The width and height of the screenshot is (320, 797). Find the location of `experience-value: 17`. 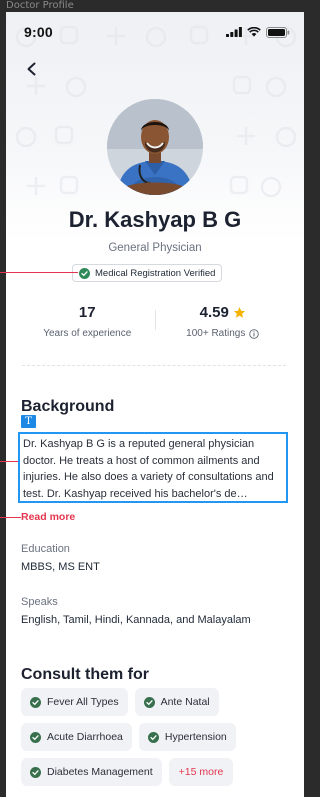

experience-value: 17 is located at coordinates (87, 312).